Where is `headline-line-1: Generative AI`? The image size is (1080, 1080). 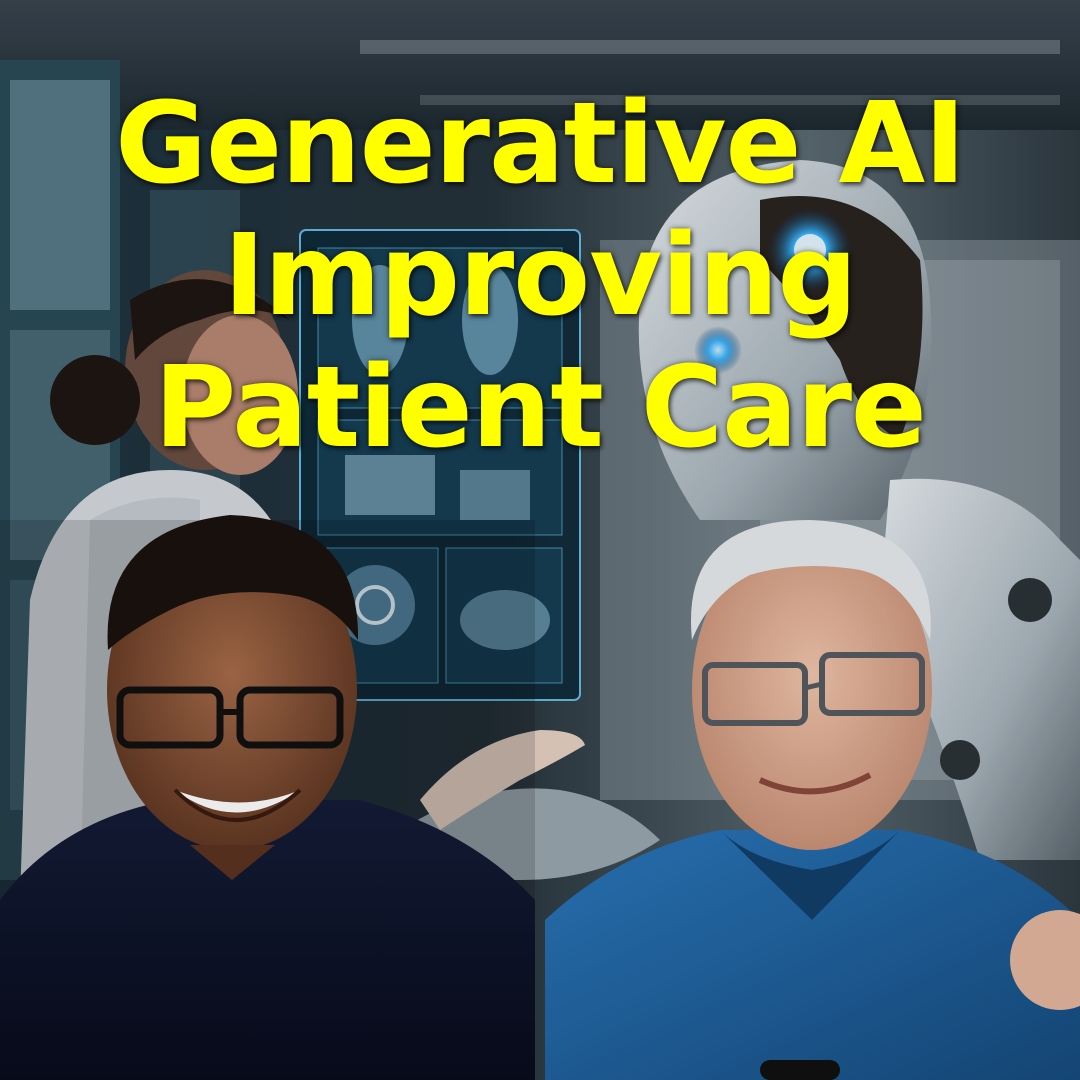 headline-line-1: Generative AI is located at coordinates (540, 144).